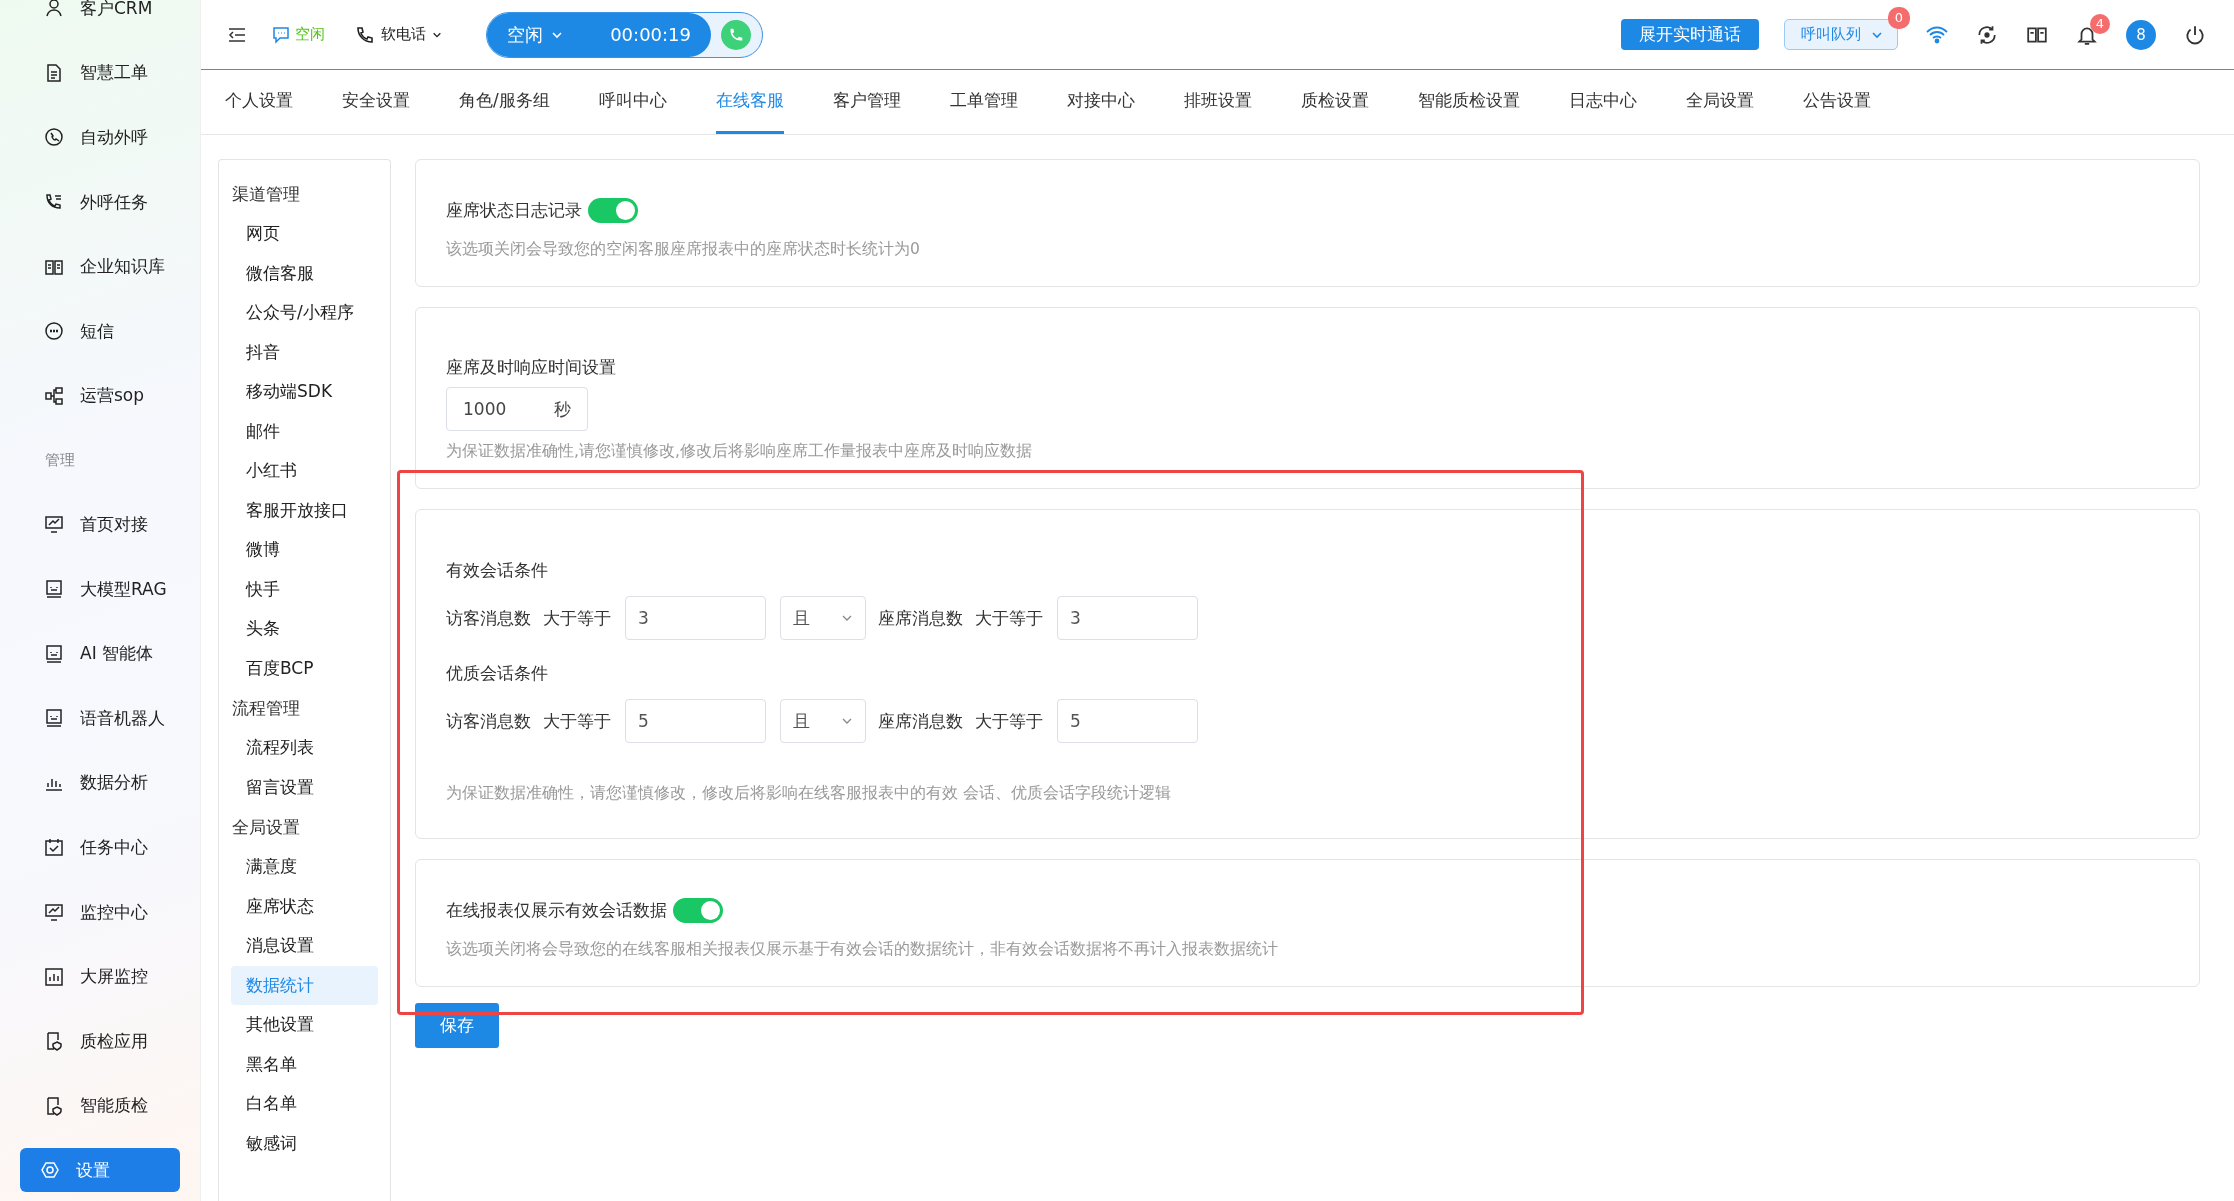 Image resolution: width=2234 pixels, height=1201 pixels. Describe the element at coordinates (2100, 23) in the screenshot. I see `notification-badge: 4` at that location.